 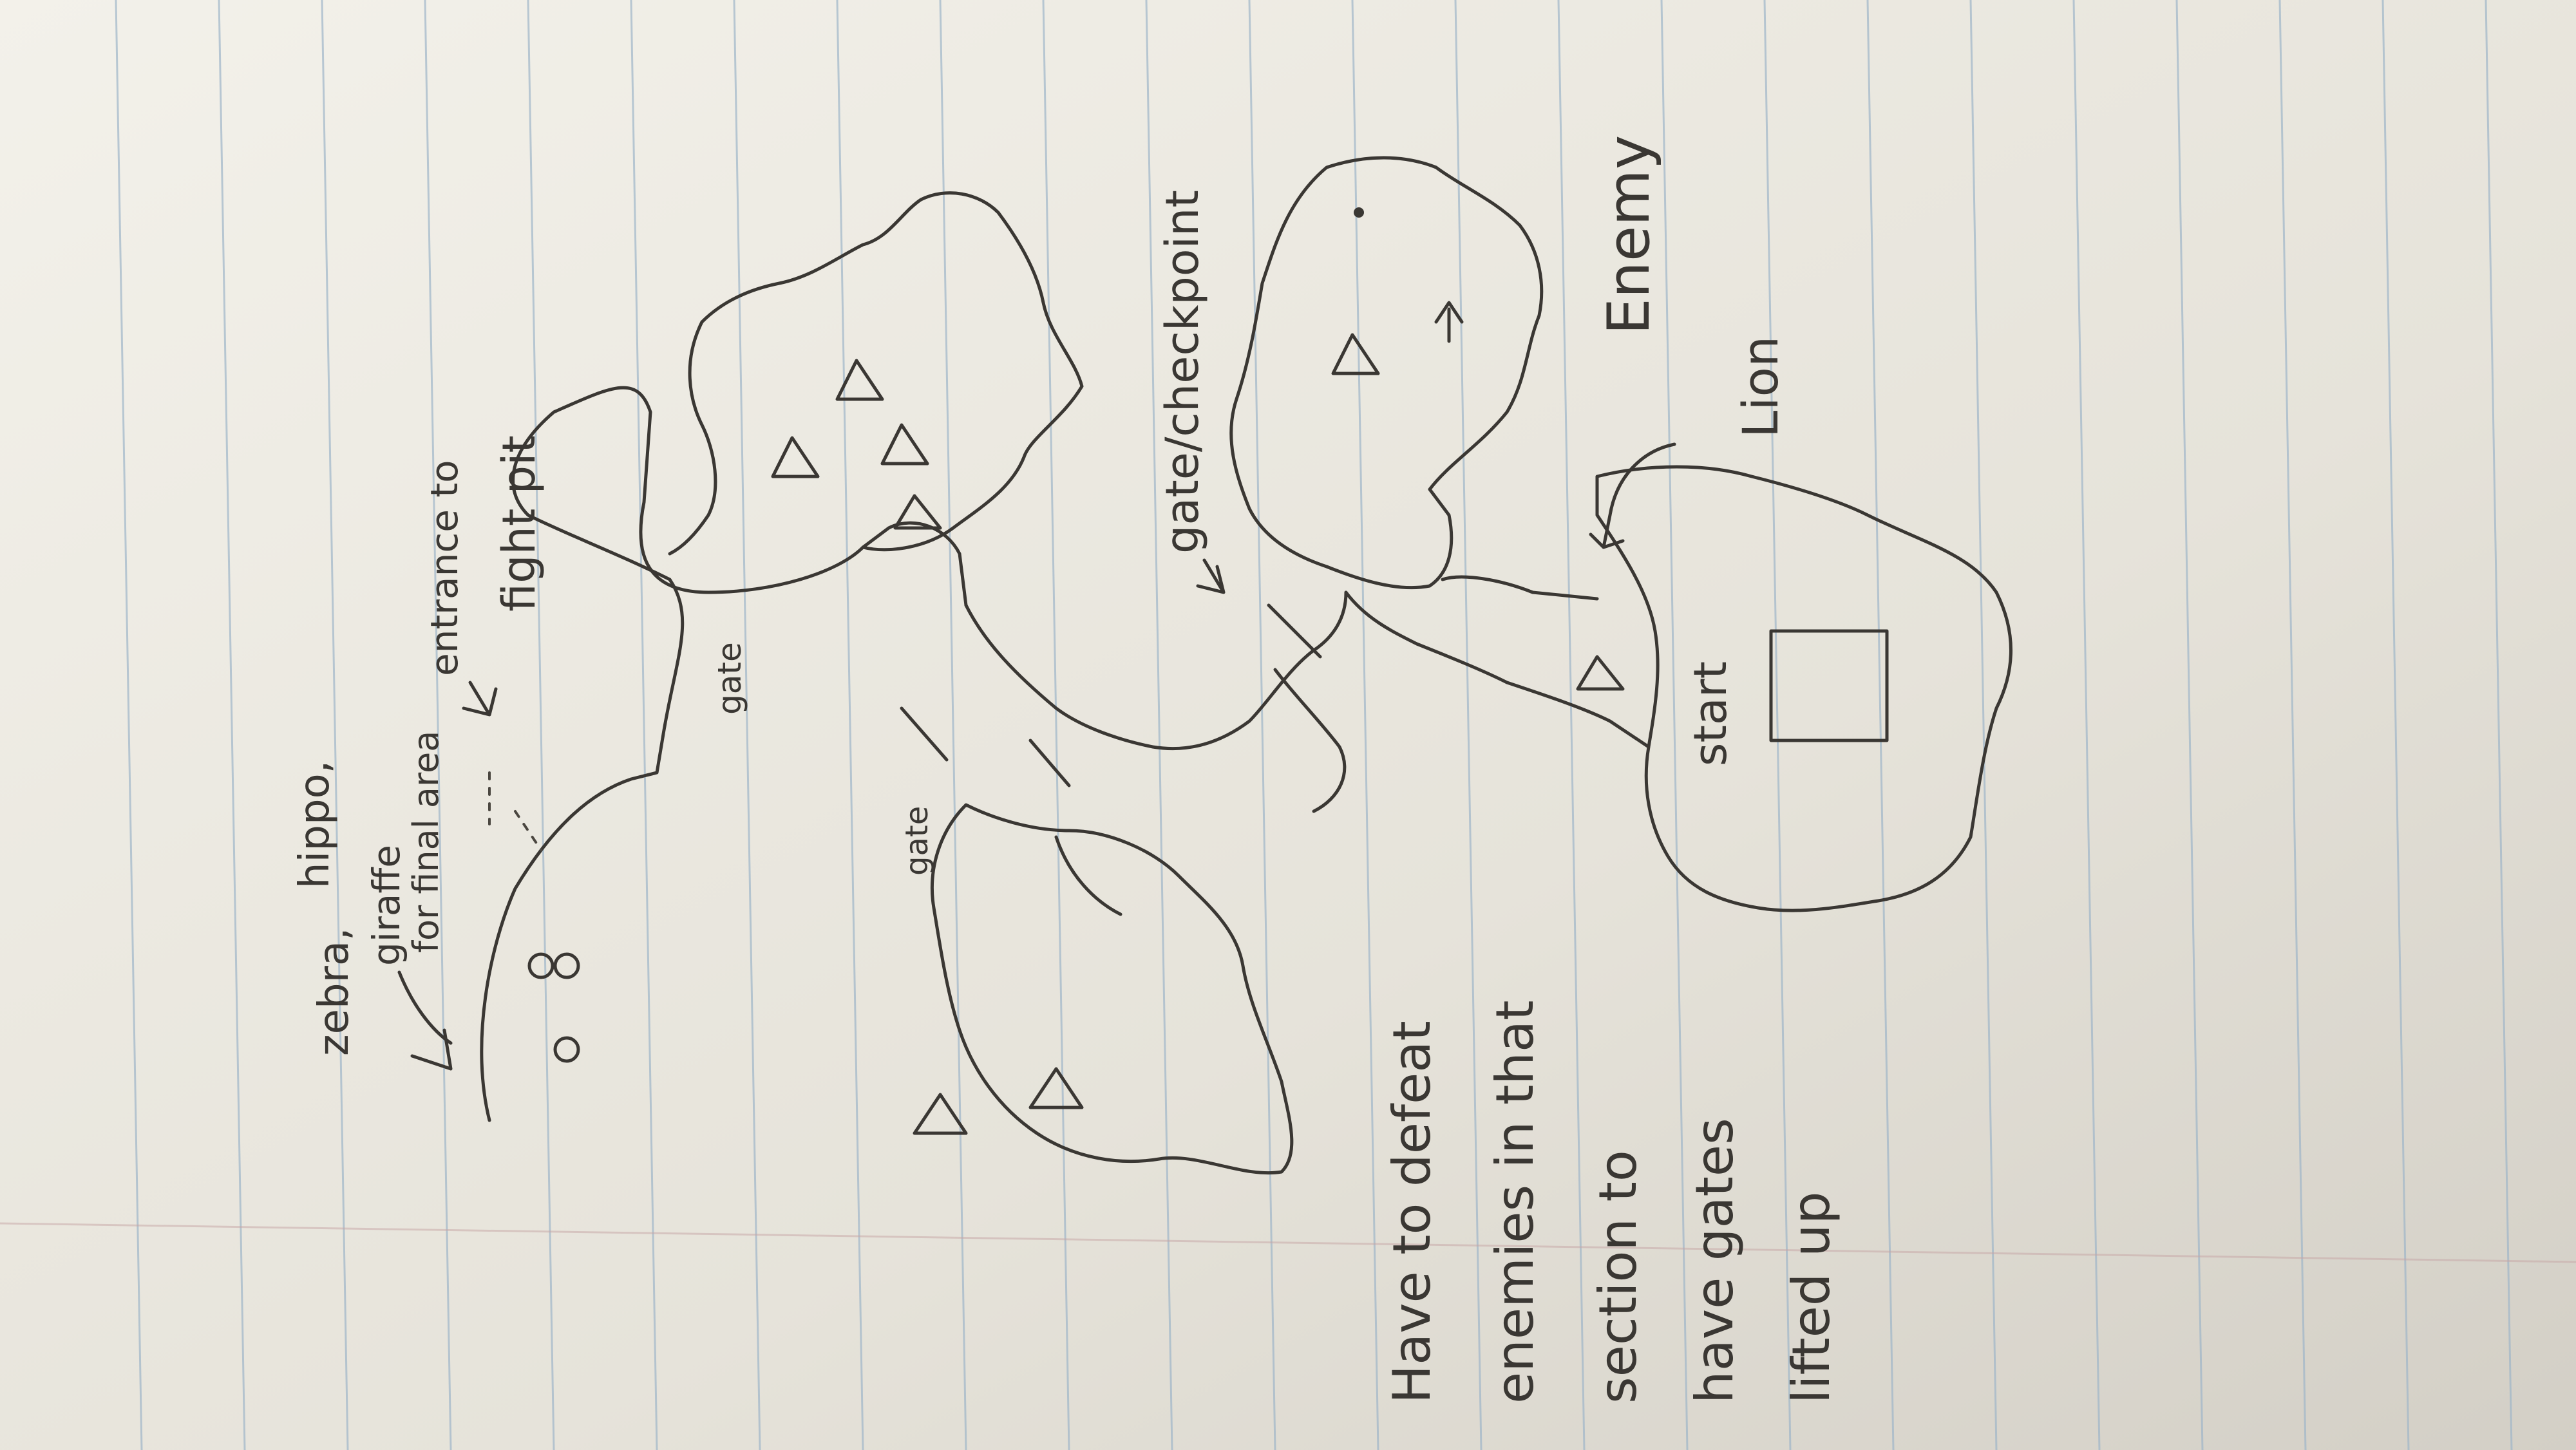 What do you see at coordinates (519, 523) in the screenshot?
I see `entrance-label-2: fight pit` at bounding box center [519, 523].